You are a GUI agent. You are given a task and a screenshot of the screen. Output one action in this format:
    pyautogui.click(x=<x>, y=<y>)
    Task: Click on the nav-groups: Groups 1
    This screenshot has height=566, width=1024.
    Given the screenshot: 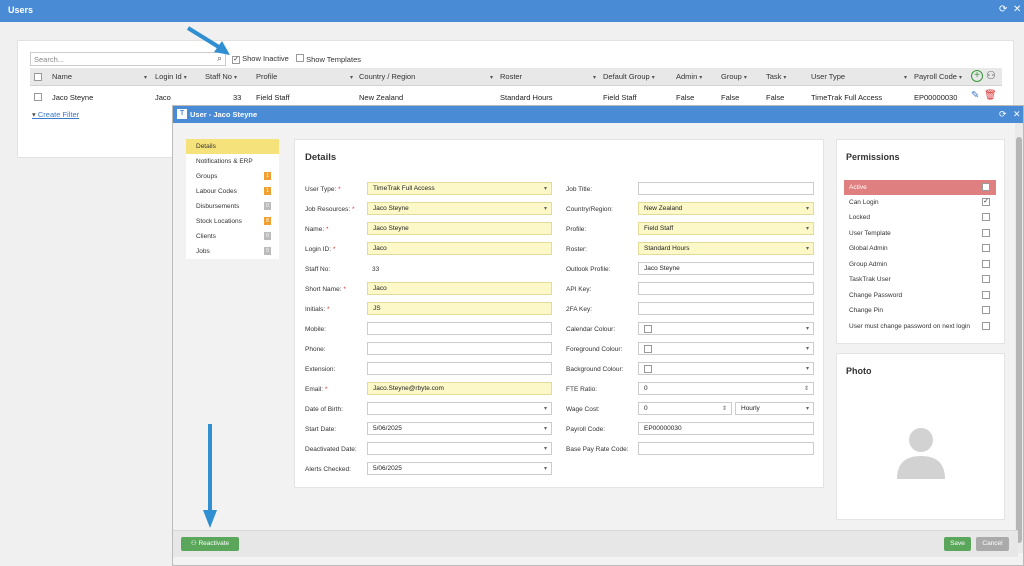 What is the action you would take?
    pyautogui.click(x=232, y=176)
    